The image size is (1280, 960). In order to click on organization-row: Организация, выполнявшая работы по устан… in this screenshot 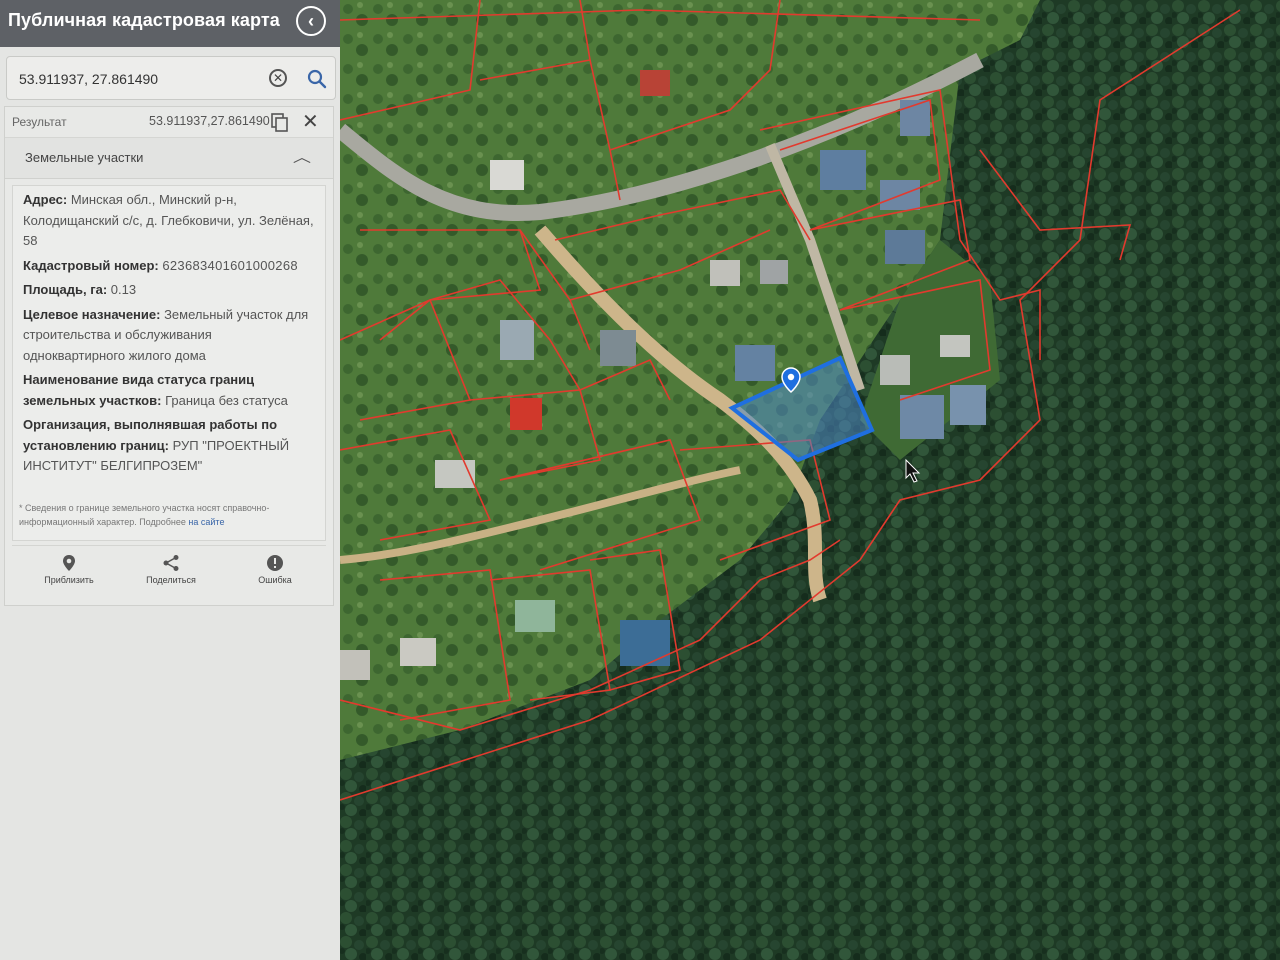, I will do `click(169, 446)`.